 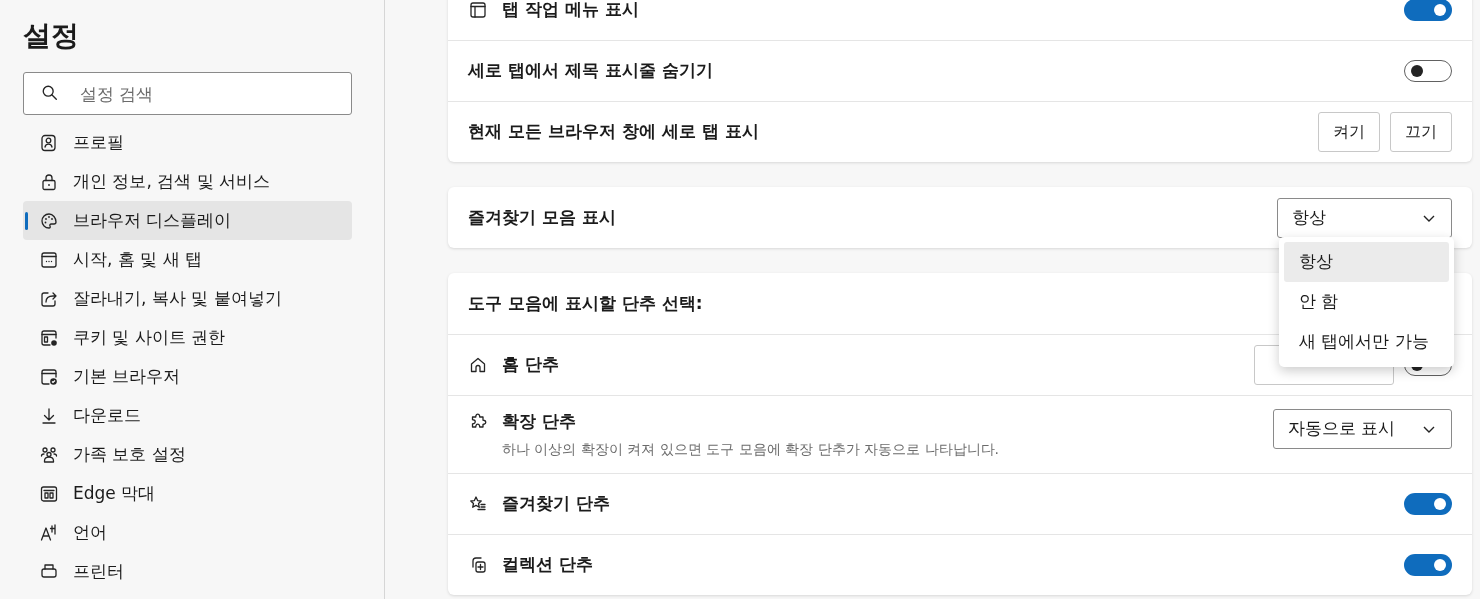 What do you see at coordinates (570, 10) in the screenshot?
I see `setting-label: 탭 작업 메뉴 표시` at bounding box center [570, 10].